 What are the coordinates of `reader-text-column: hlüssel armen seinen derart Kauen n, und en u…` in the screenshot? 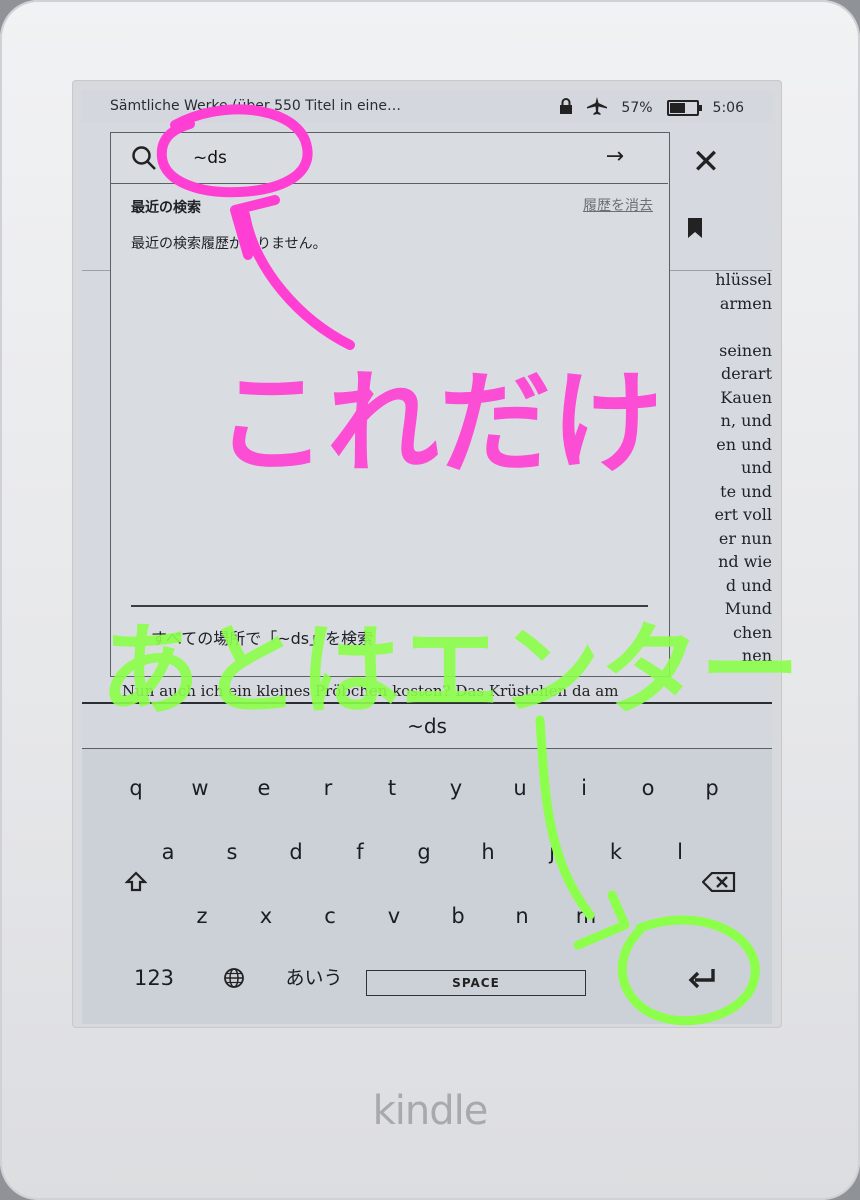 It's located at (718, 468).